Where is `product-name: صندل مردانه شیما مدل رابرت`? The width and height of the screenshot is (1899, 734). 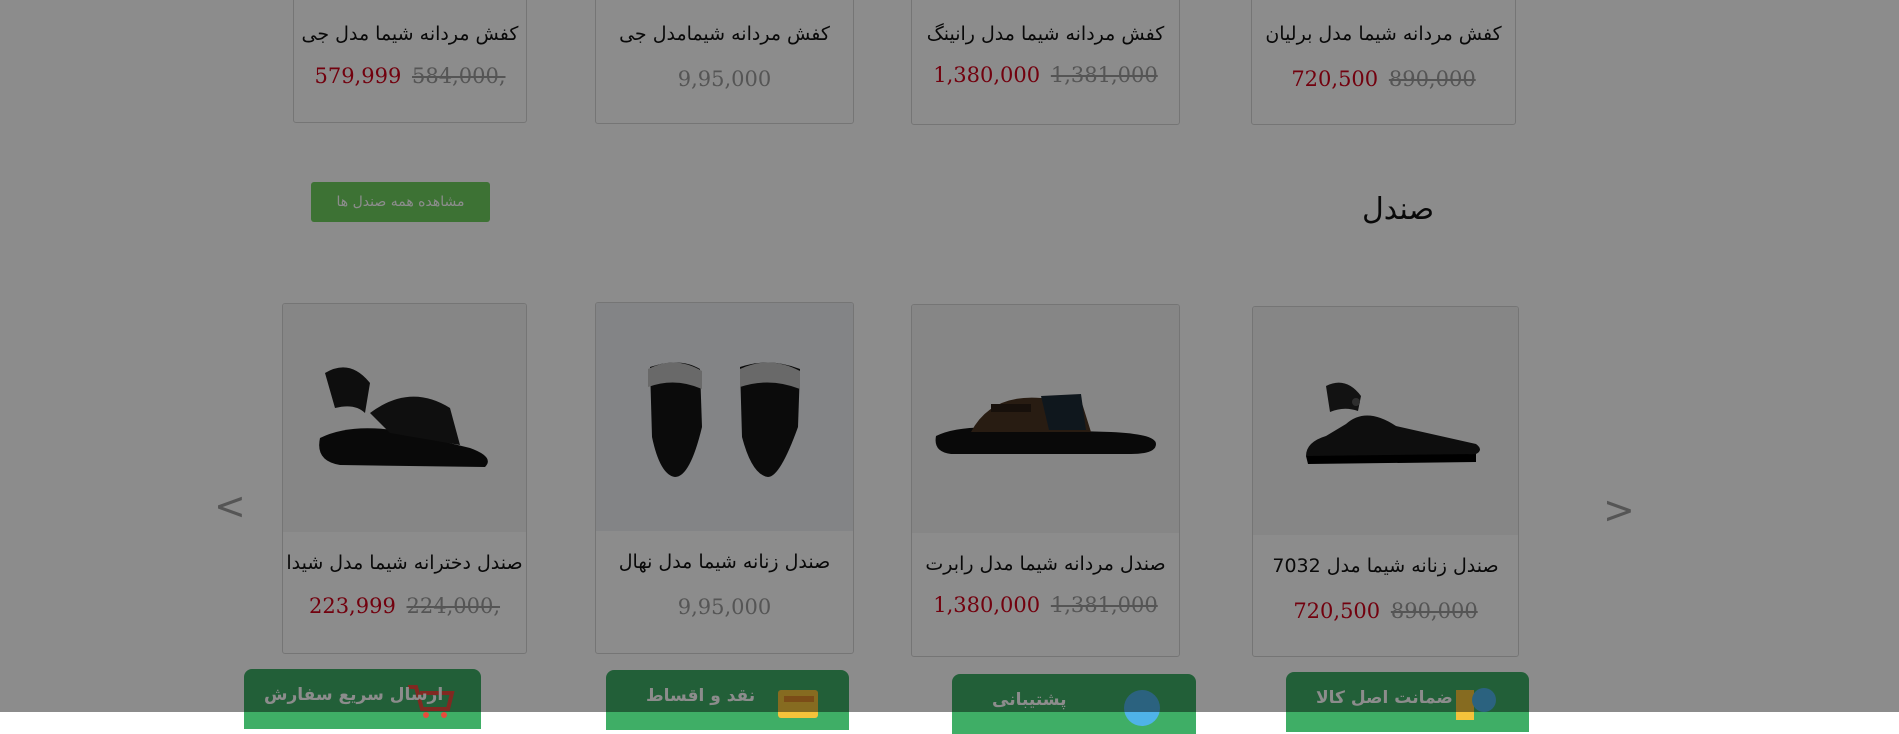
product-name: صندل مردانه شیما مدل رابرت is located at coordinates (1045, 564).